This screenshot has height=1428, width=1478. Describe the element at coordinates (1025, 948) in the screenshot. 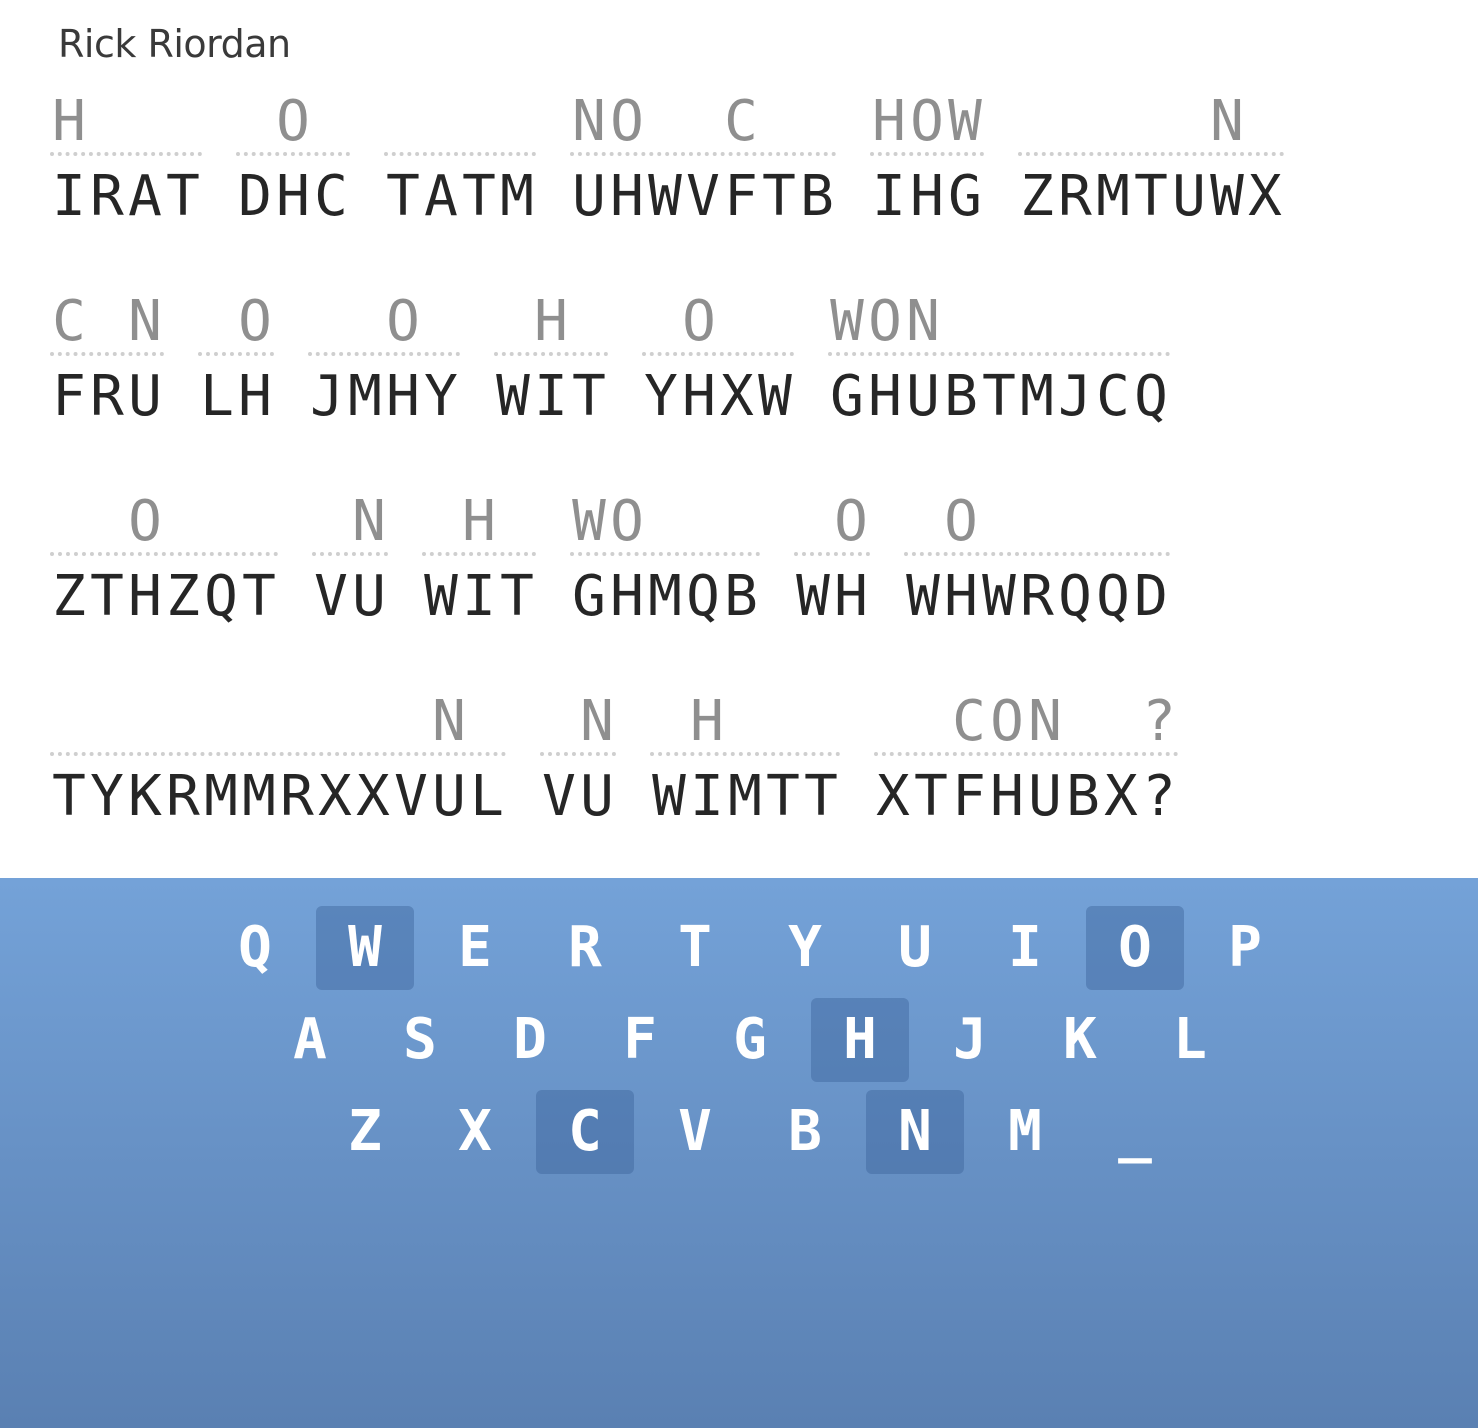

I see `key-i: I` at that location.